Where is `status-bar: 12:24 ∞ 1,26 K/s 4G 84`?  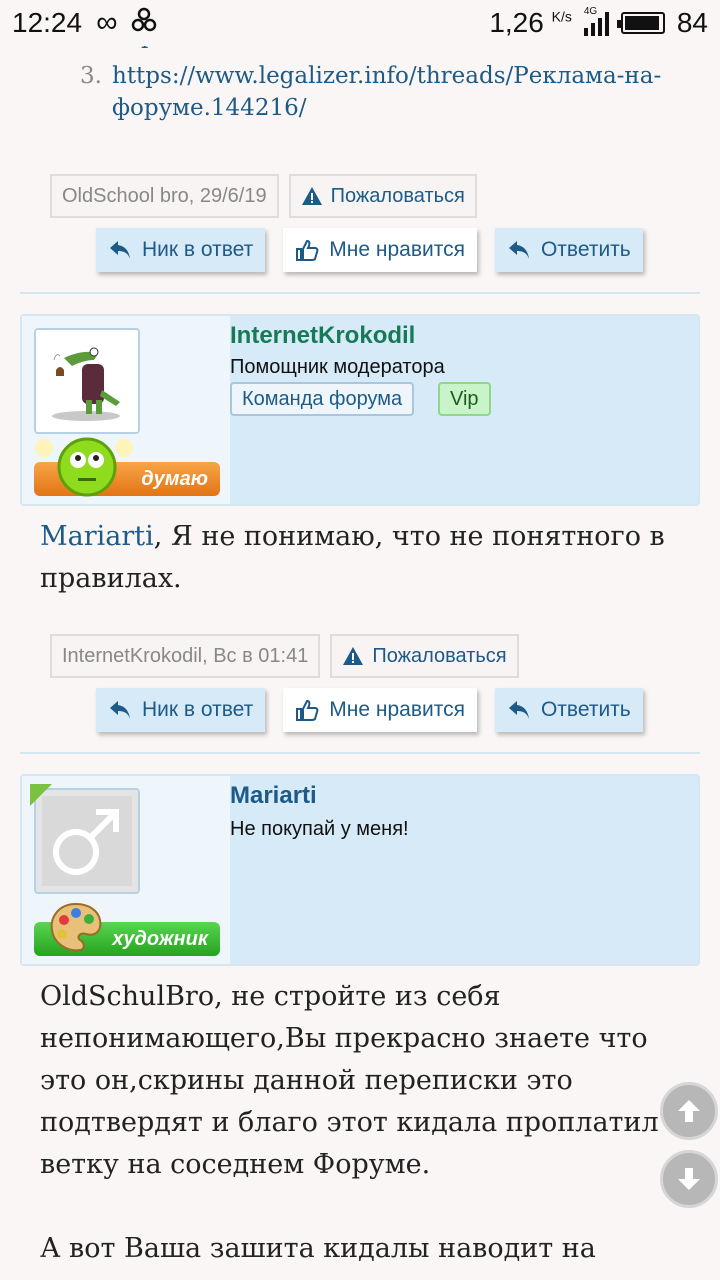
status-bar: 12:24 ∞ 1,26 K/s 4G 84 is located at coordinates (360, 23).